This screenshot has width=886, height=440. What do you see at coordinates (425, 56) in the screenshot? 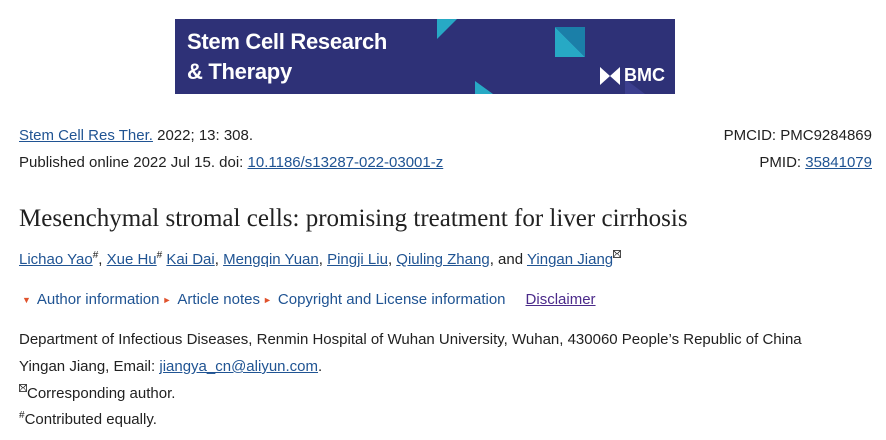
I see `journal-banner: Stem Cell Research & Therapy BMC` at bounding box center [425, 56].